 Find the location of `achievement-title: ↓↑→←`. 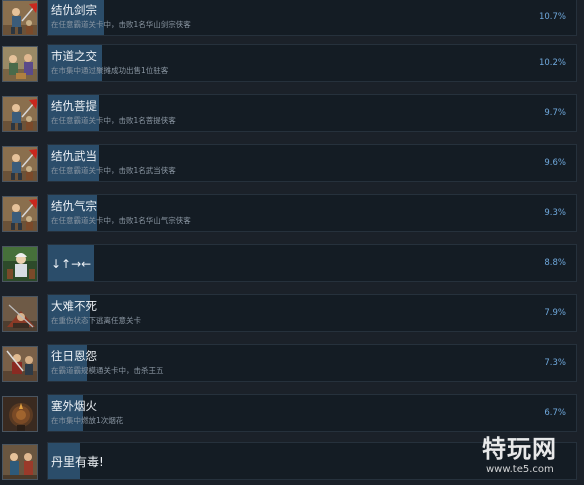

achievement-title: ↓↑→← is located at coordinates (71, 264).